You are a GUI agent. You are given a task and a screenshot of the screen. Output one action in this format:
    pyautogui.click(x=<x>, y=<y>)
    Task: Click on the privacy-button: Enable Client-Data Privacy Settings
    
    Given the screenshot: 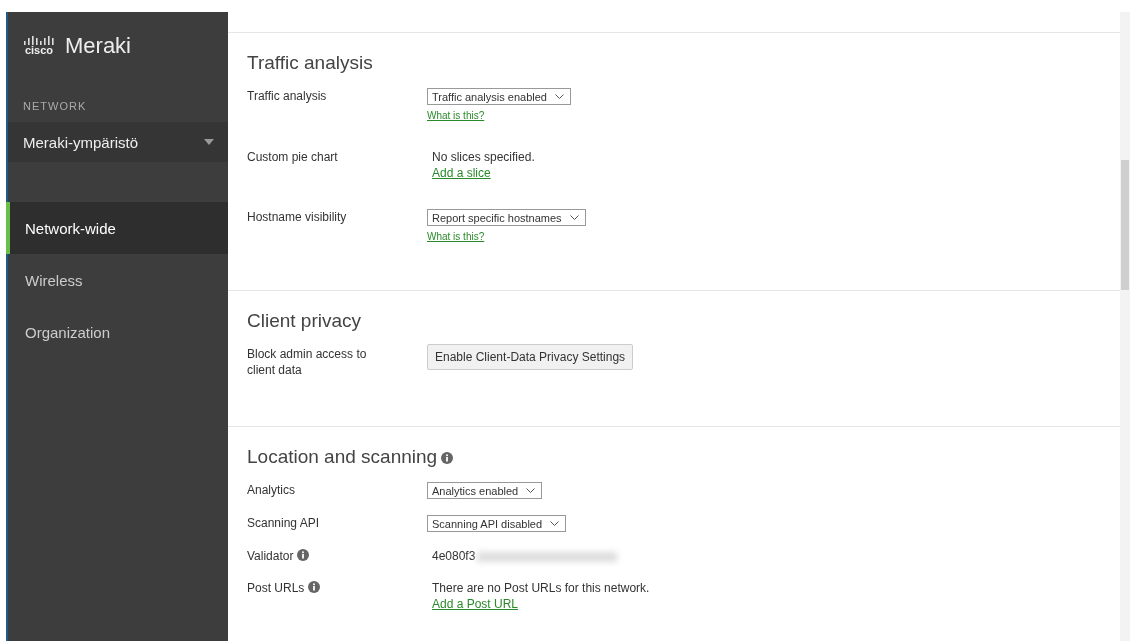 What is the action you would take?
    pyautogui.click(x=530, y=357)
    